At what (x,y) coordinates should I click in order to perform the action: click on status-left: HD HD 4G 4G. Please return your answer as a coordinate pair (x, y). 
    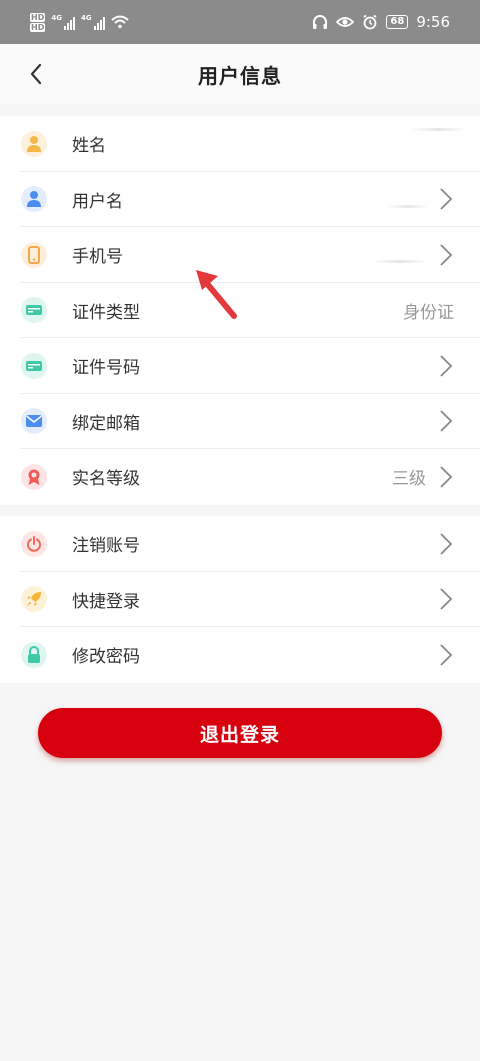
    Looking at the image, I should click on (79, 22).